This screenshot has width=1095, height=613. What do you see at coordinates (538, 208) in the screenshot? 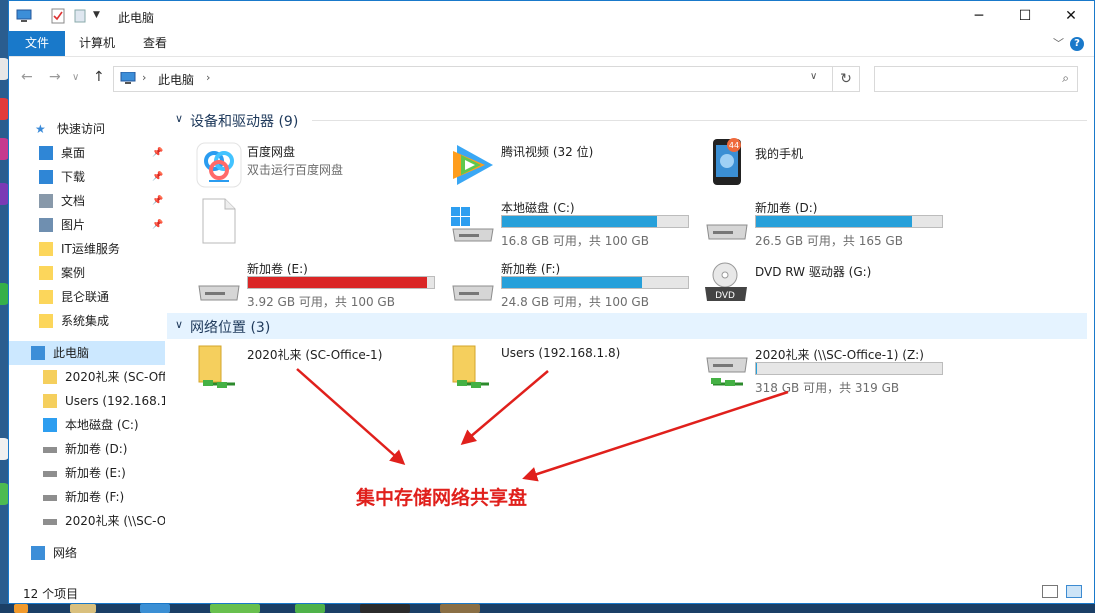
I see `tile-name: 本地磁盘 (C:)` at bounding box center [538, 208].